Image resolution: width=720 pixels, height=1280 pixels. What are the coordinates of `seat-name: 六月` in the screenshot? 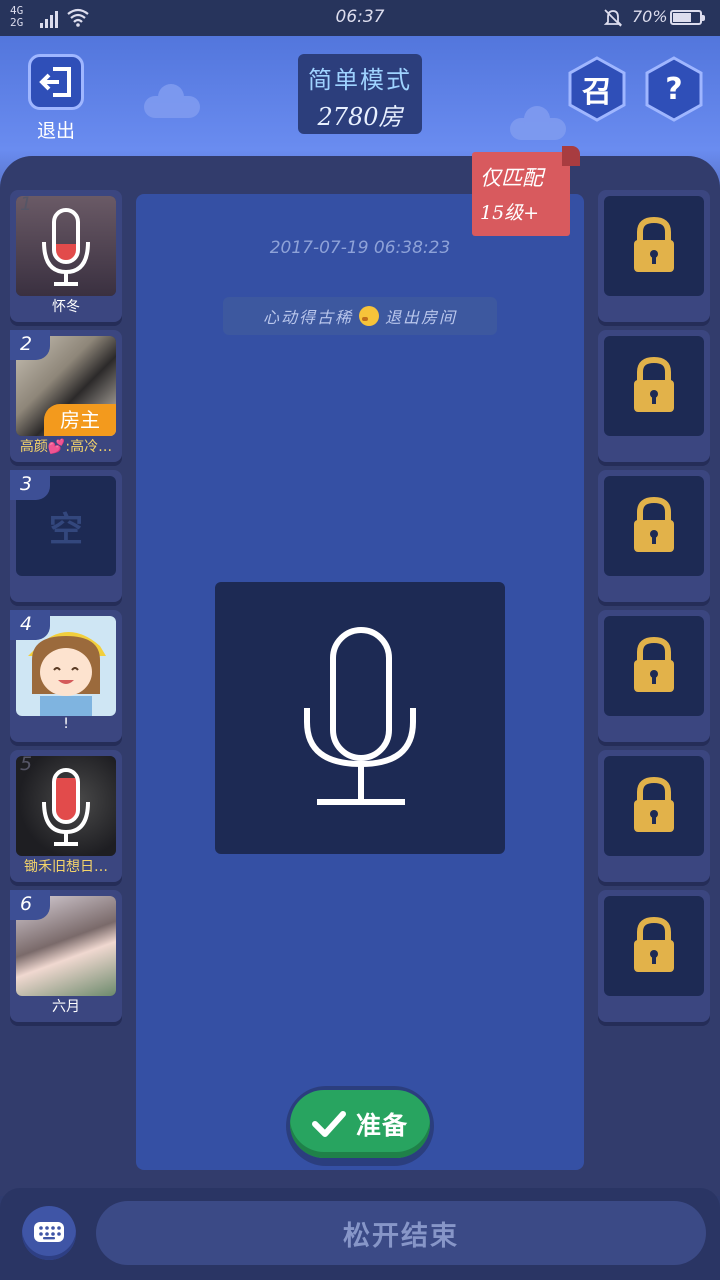 It's located at (66, 1007).